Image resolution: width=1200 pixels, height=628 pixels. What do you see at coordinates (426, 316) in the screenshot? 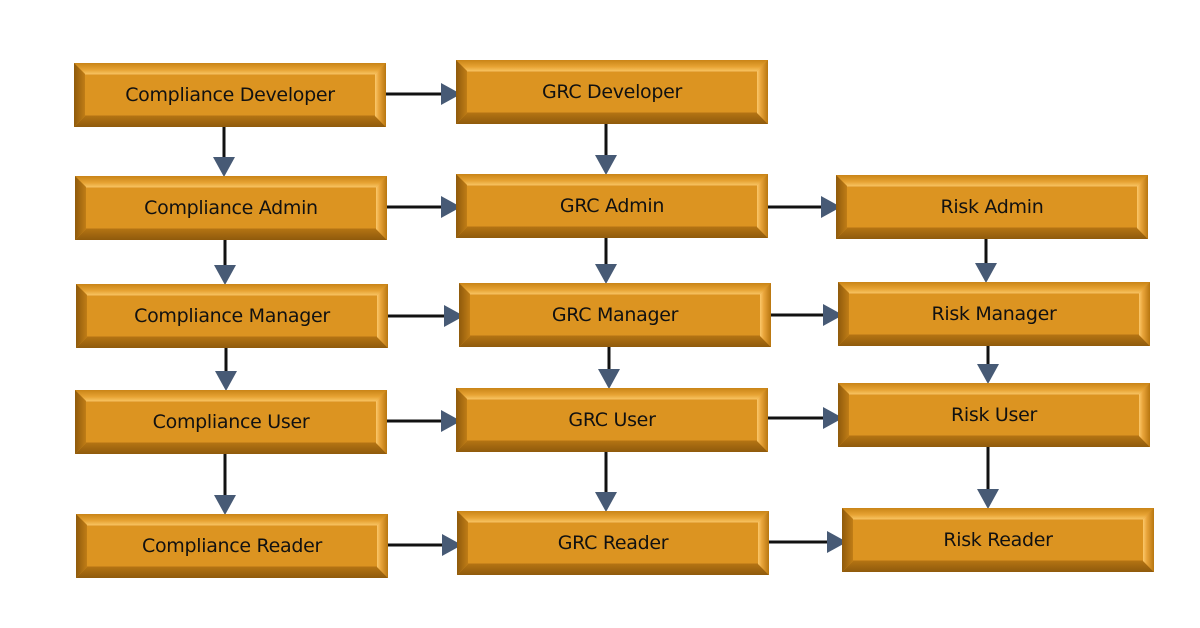
I see `arrow-compliance-manager-to-grc-manager` at bounding box center [426, 316].